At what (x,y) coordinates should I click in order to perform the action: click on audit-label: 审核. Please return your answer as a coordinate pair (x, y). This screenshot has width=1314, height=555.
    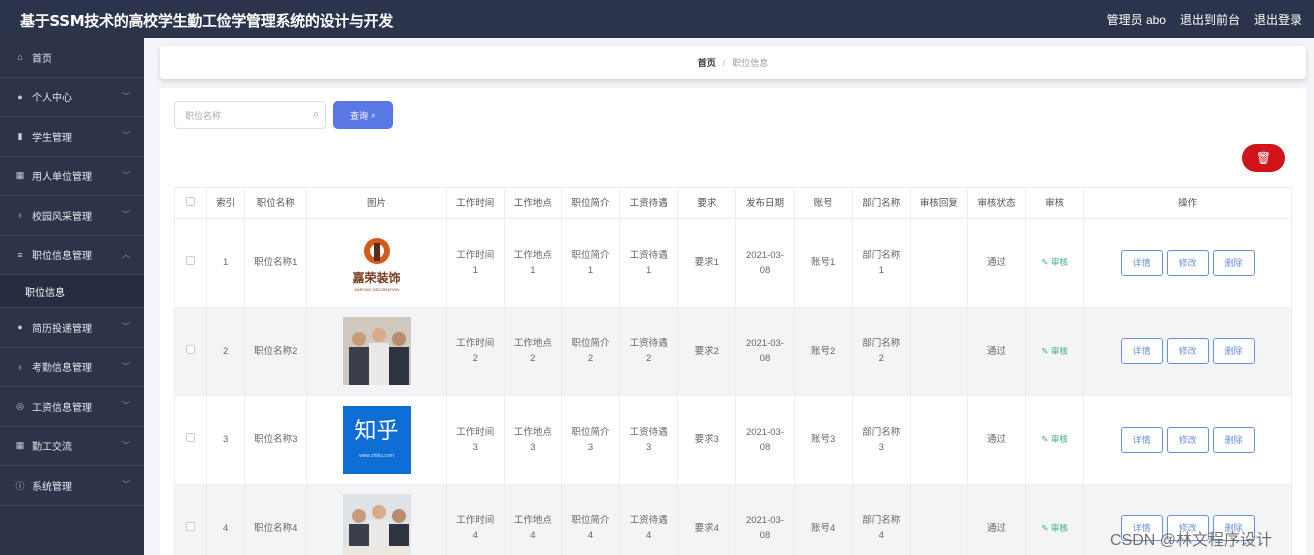
    Looking at the image, I should click on (1059, 350).